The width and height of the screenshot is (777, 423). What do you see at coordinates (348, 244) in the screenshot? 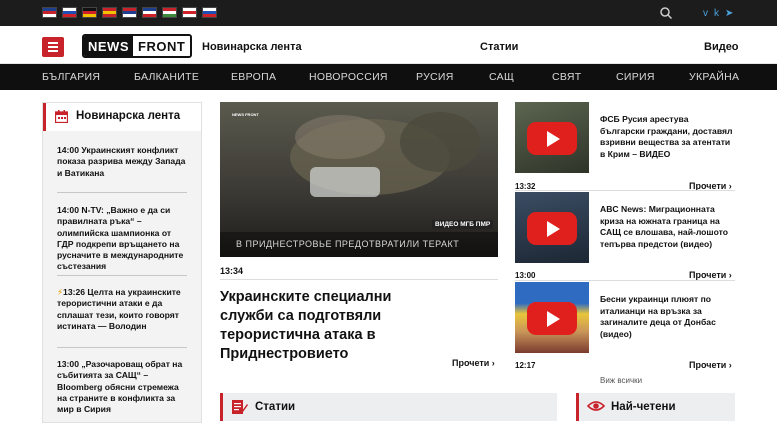
I see `featured-image-caption: В ПРИДНЕСТРОВЬЕ ПРЕДОТВРАТИЛИ ТЕРАКТ` at bounding box center [348, 244].